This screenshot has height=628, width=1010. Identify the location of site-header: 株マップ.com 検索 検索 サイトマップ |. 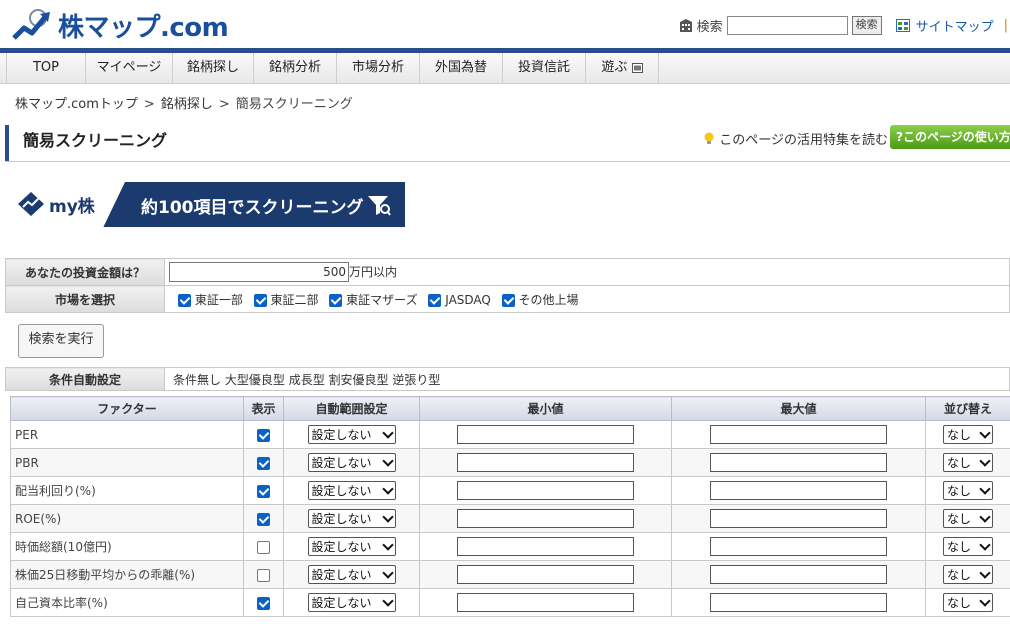
(505, 25).